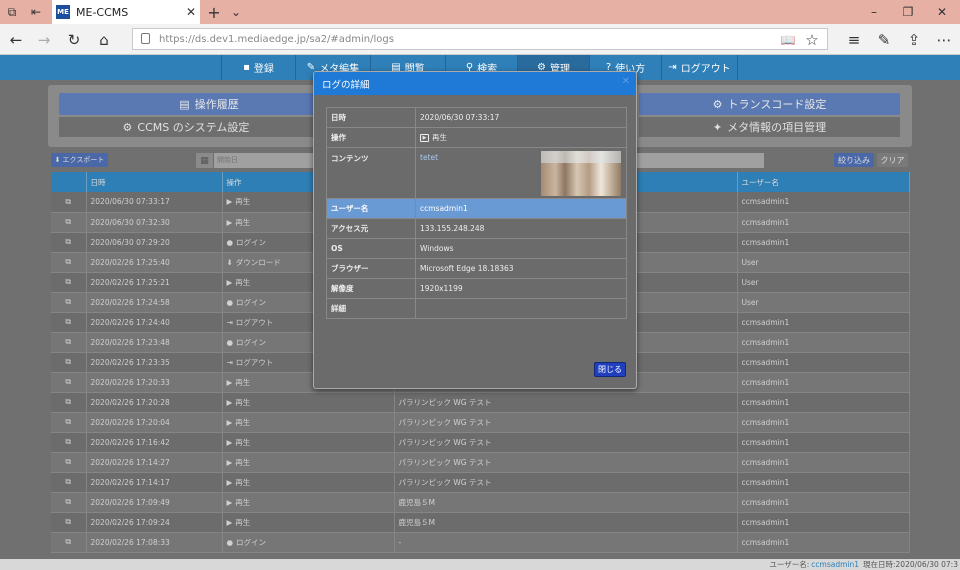 Image resolution: width=960 pixels, height=570 pixels. I want to click on calendar-icon: ▦, so click(204, 160).